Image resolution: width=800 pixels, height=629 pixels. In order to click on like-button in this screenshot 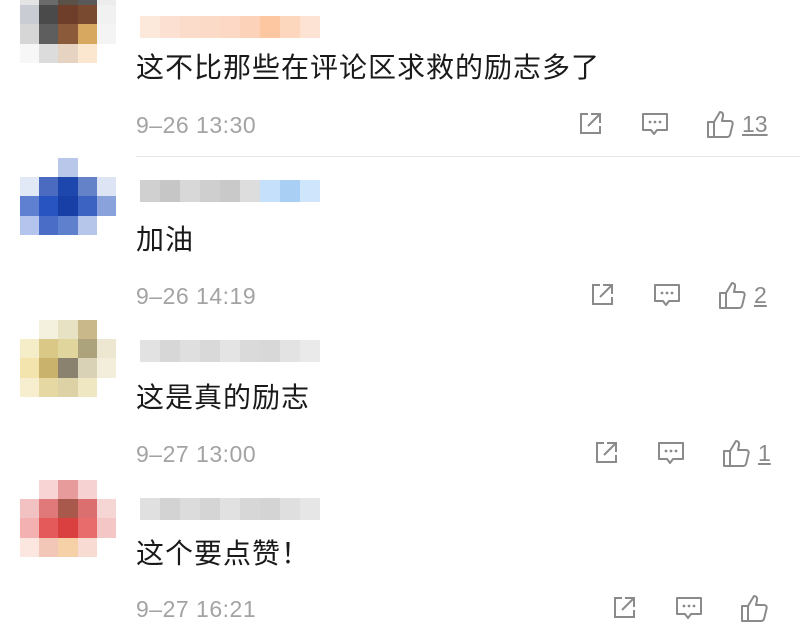, I will do `click(757, 608)`.